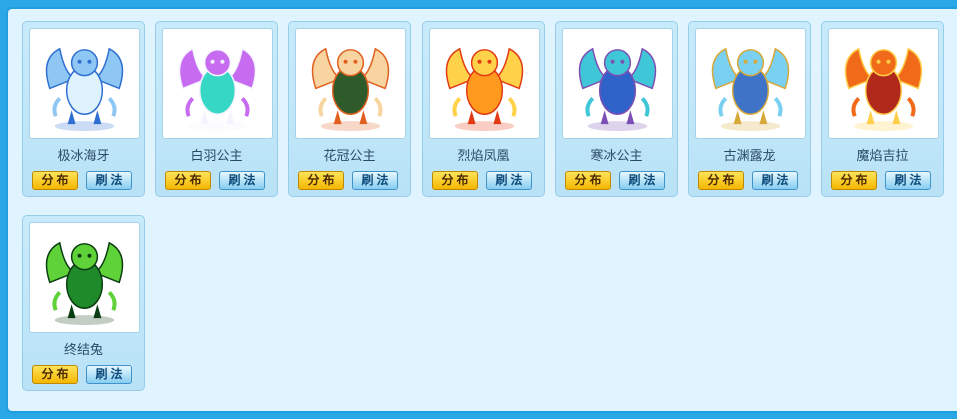 The width and height of the screenshot is (957, 419). Describe the element at coordinates (216, 156) in the screenshot. I see `pet-name: 白羽公主` at that location.